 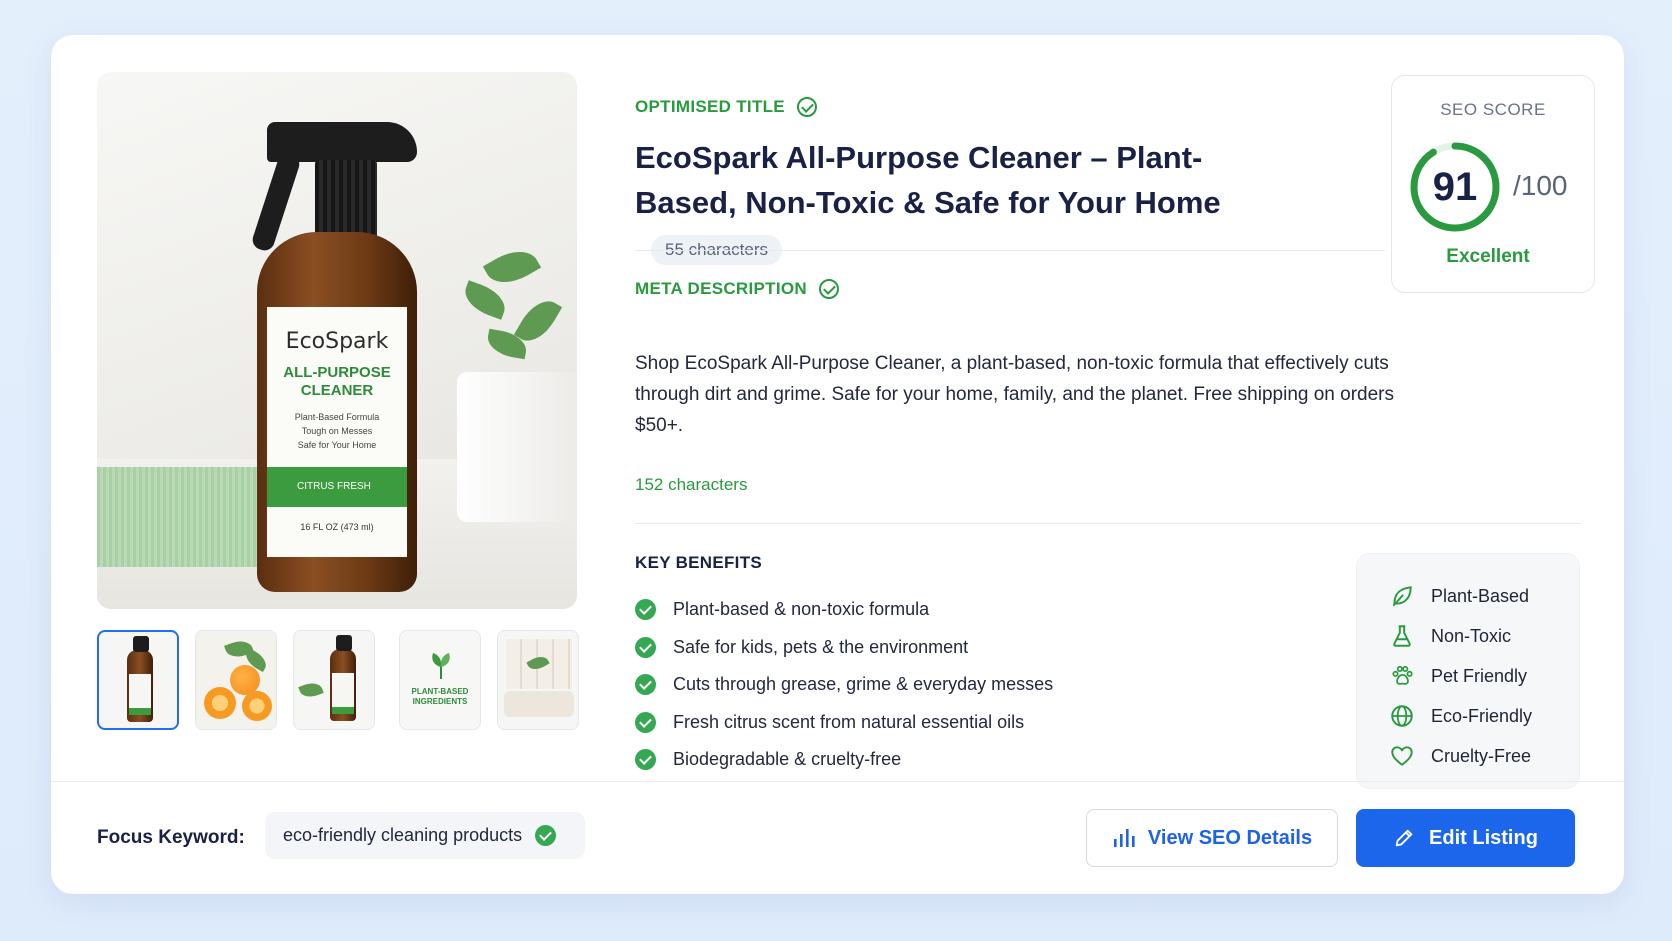 I want to click on focus-keyword-value: eco-friendly cleaning products, so click(x=403, y=835).